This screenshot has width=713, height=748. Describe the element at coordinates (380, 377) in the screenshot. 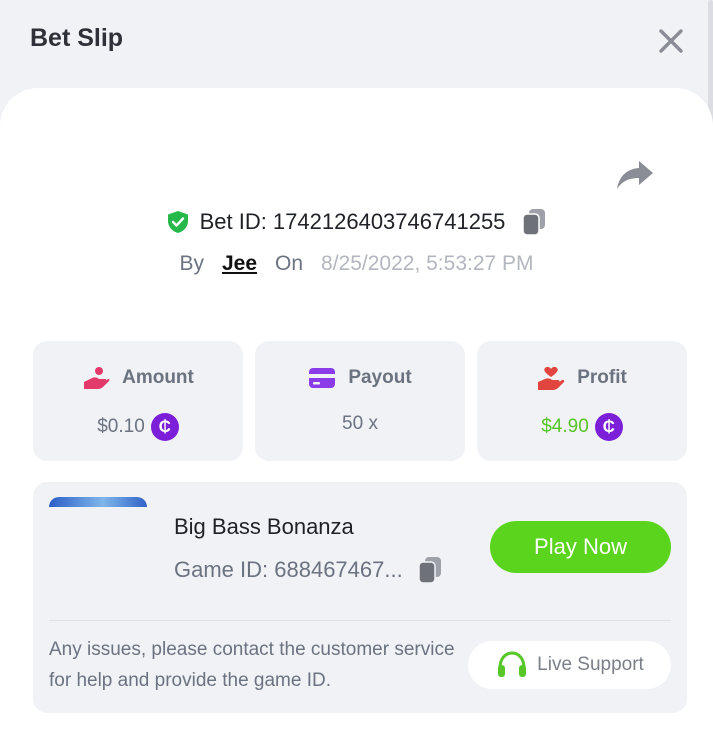

I see `payout-label: Payout` at that location.